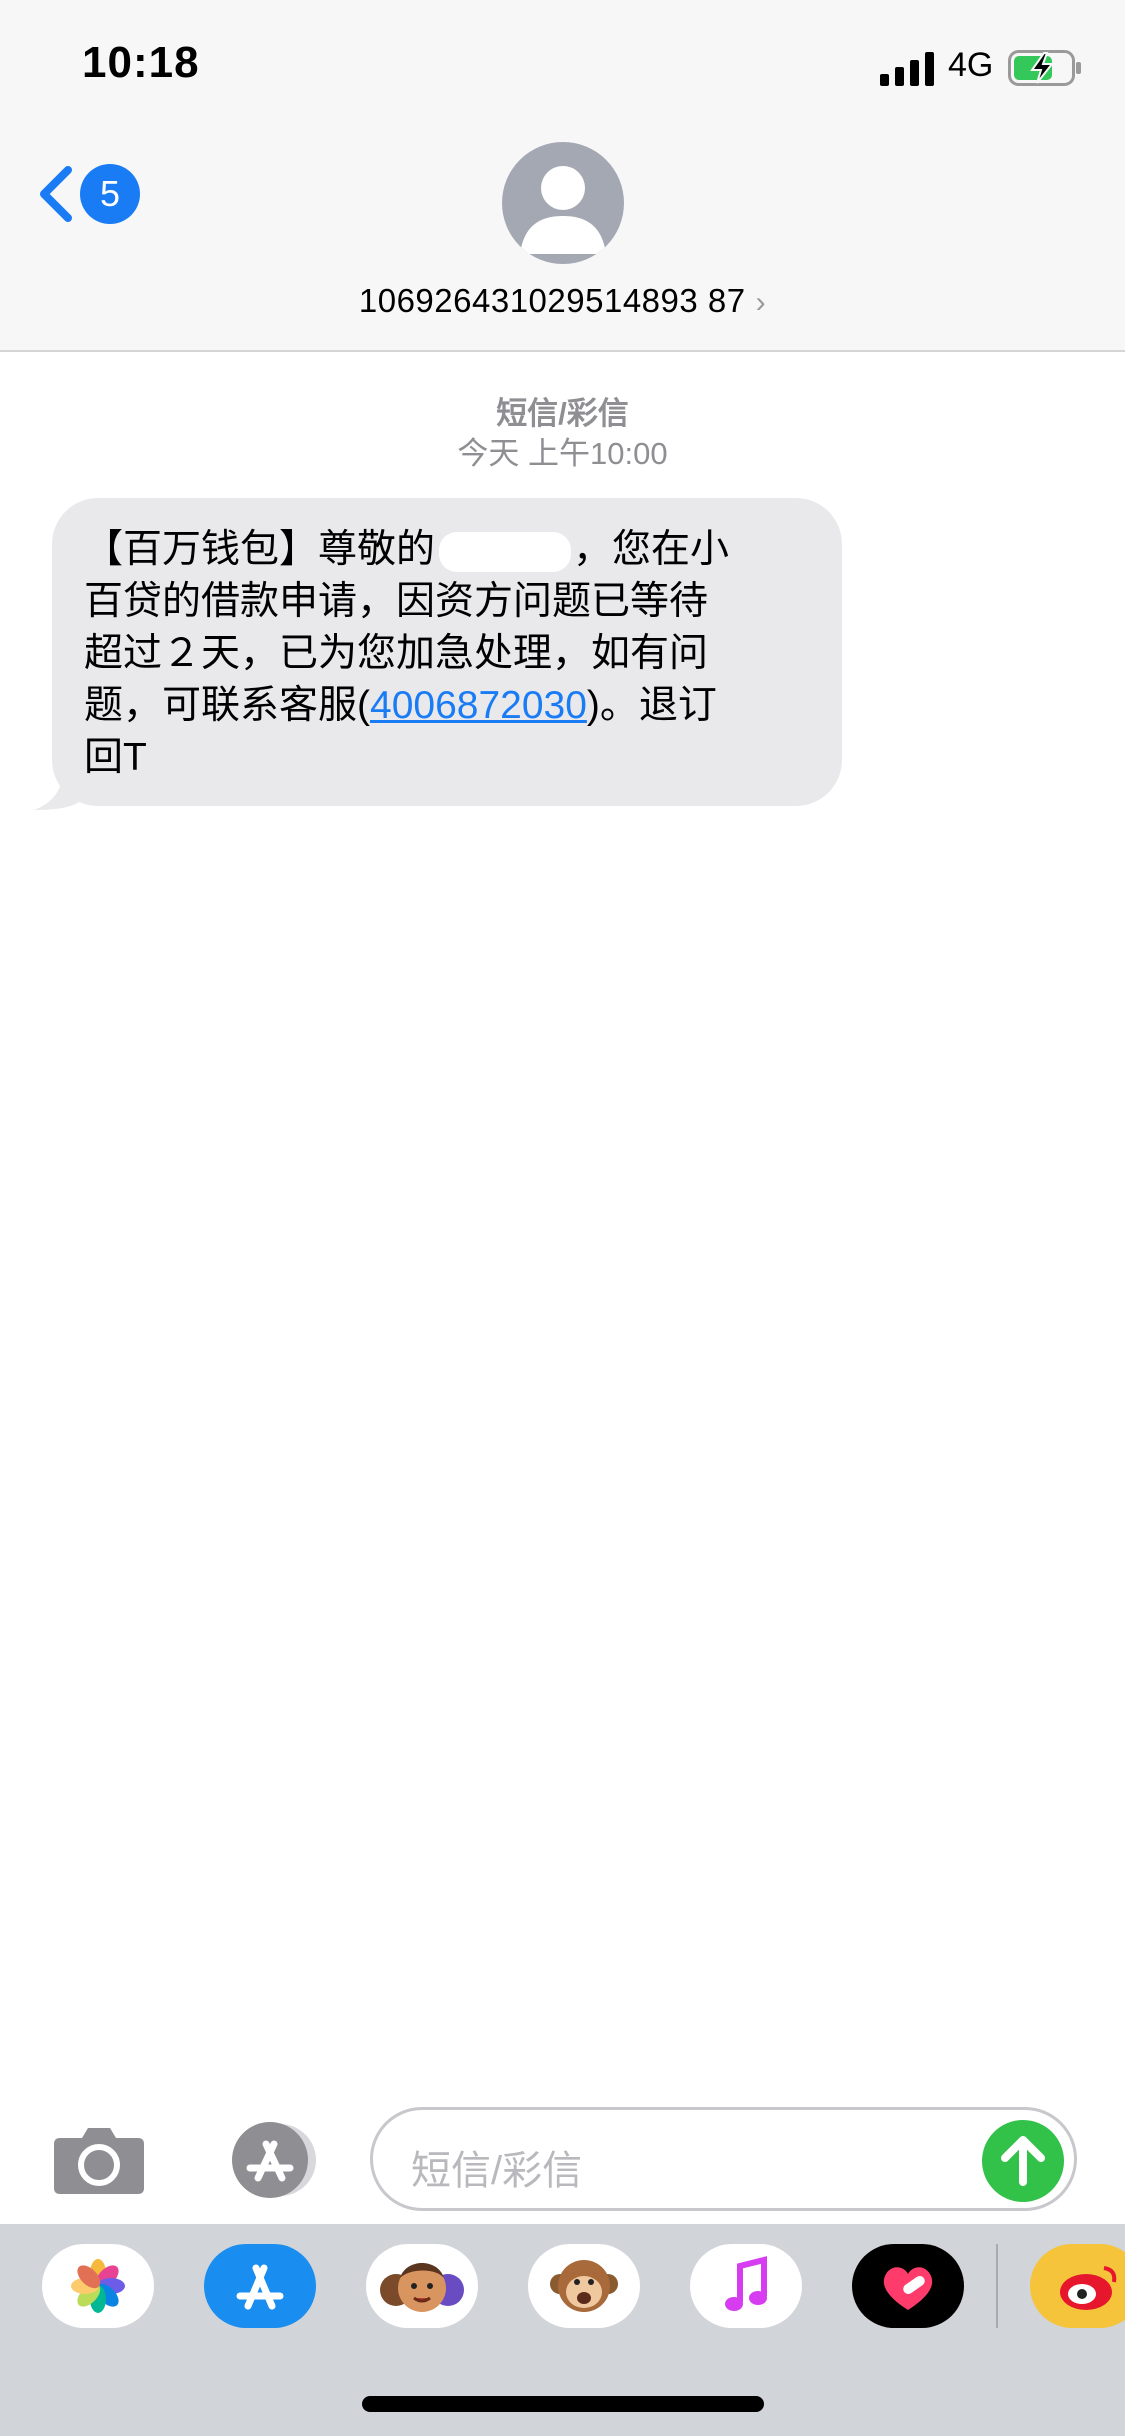 Image resolution: width=1125 pixels, height=2436 pixels. What do you see at coordinates (563, 2404) in the screenshot?
I see `home-indicator` at bounding box center [563, 2404].